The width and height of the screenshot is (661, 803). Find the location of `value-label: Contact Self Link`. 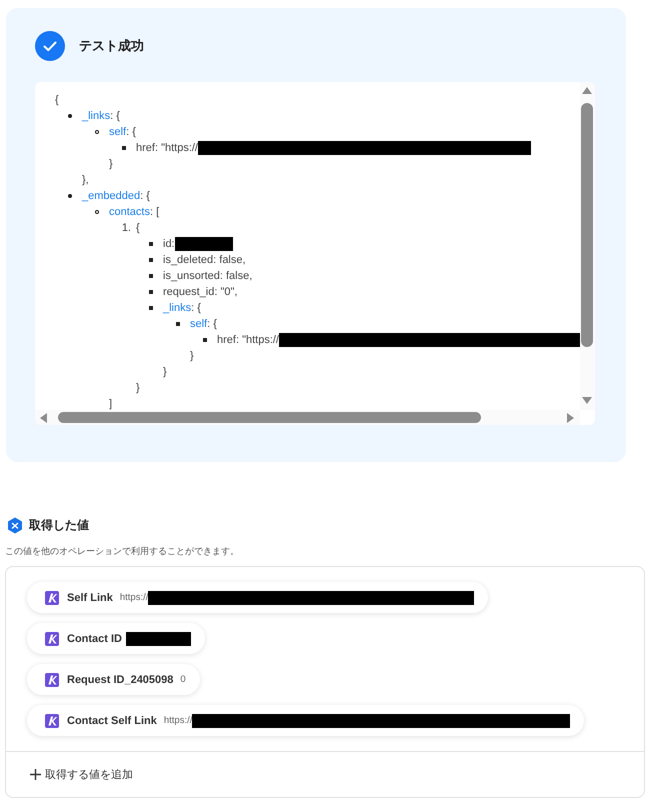

value-label: Contact Self Link is located at coordinates (112, 720).